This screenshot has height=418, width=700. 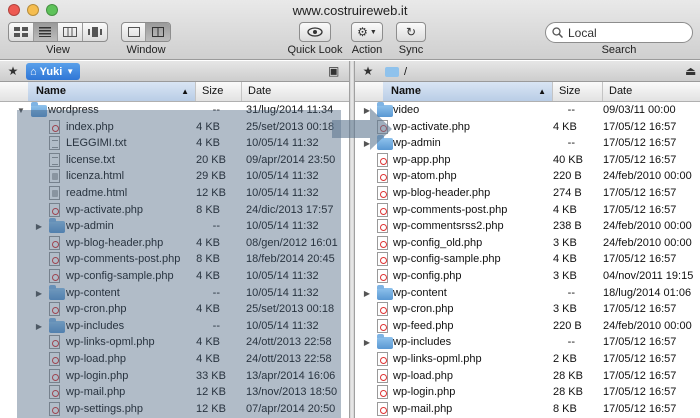 I want to click on table-row: wp-links-opml.php 2 KB 17/05/12 16:57, so click(x=527, y=359).